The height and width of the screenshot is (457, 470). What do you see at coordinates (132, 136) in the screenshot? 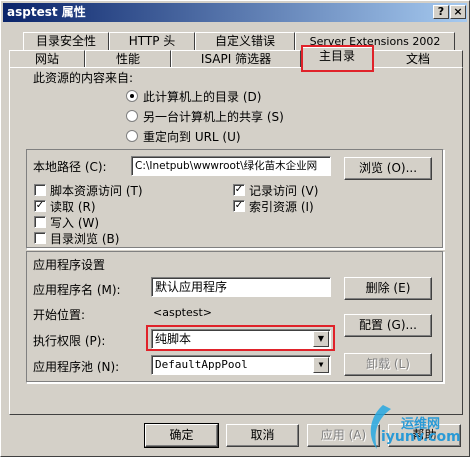
I see `radio-redirect-url` at bounding box center [132, 136].